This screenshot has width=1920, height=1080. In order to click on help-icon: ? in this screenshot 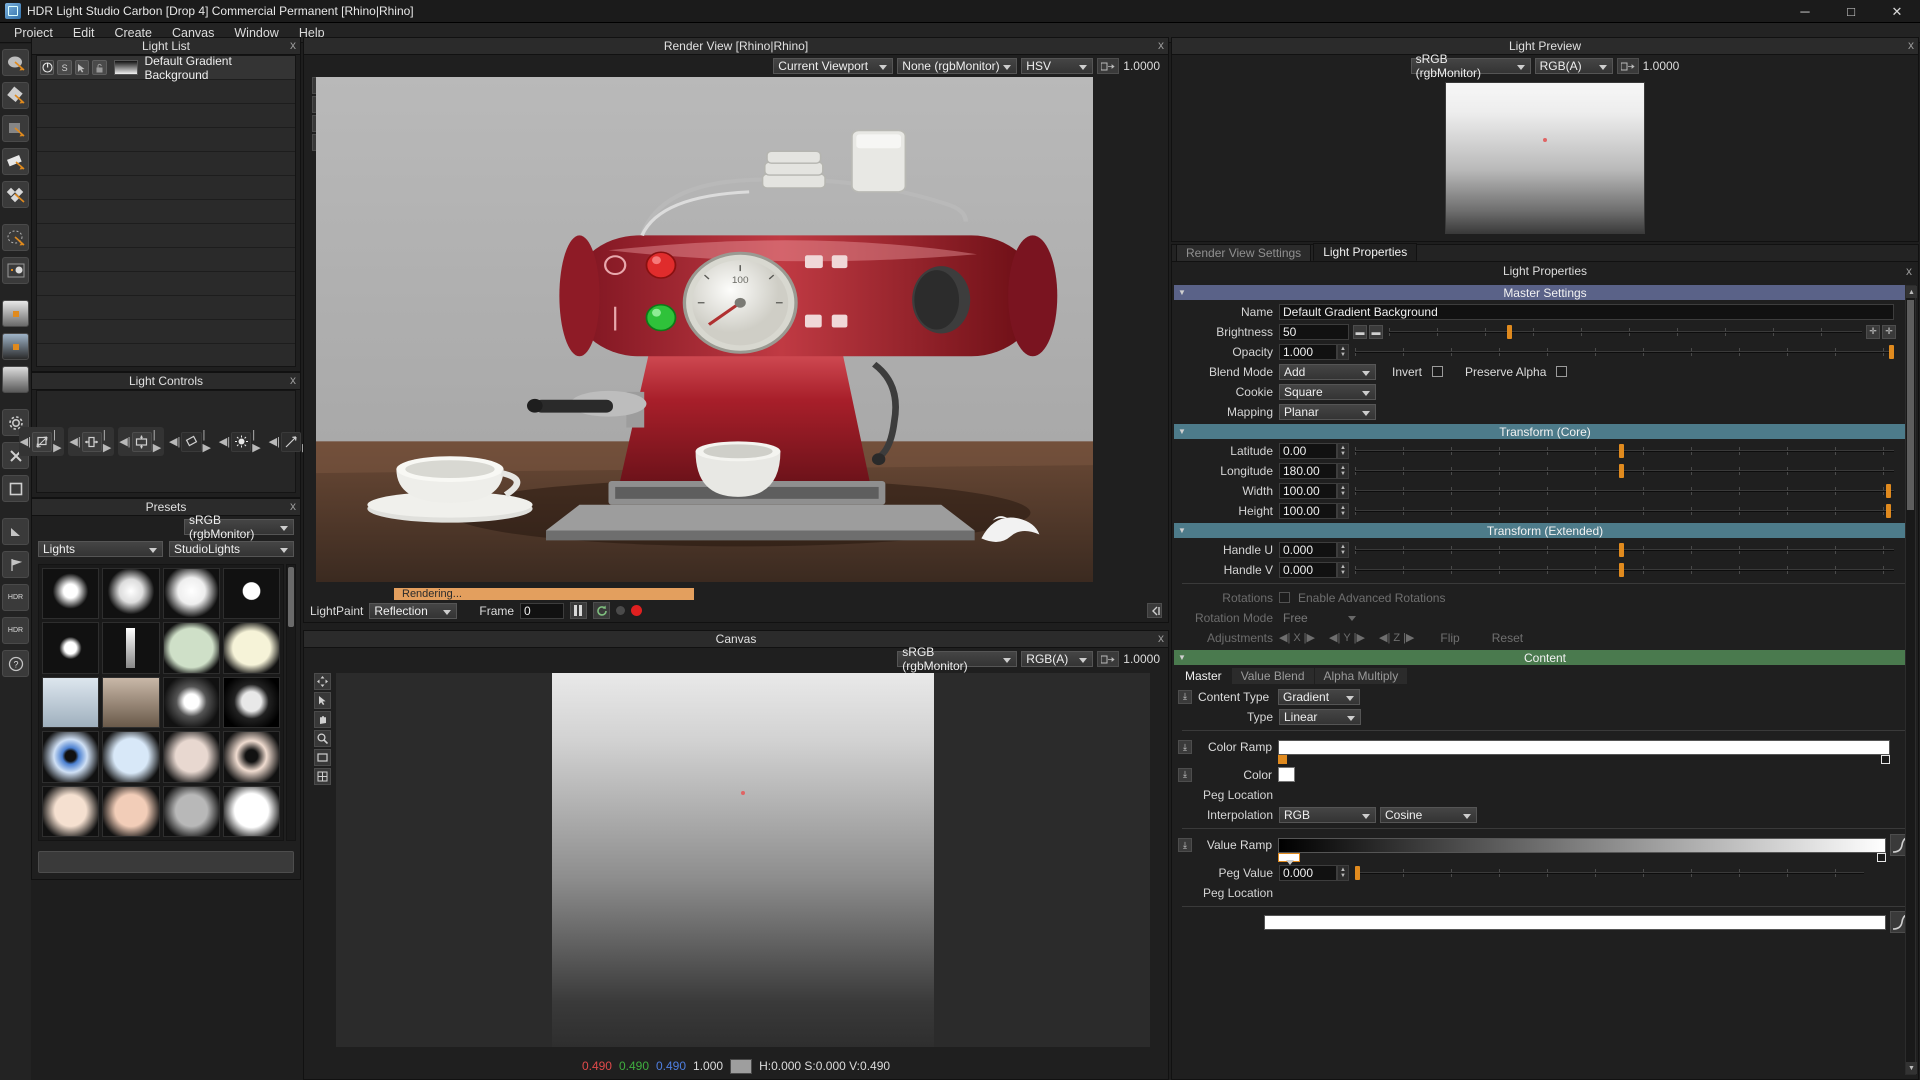, I will do `click(15, 663)`.